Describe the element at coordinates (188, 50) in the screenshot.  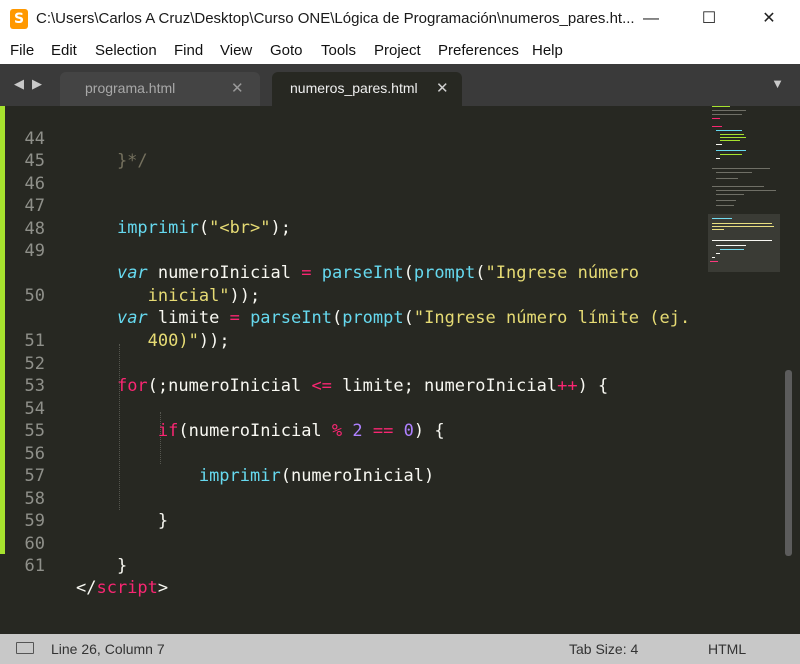
I see `menu-find: Find` at that location.